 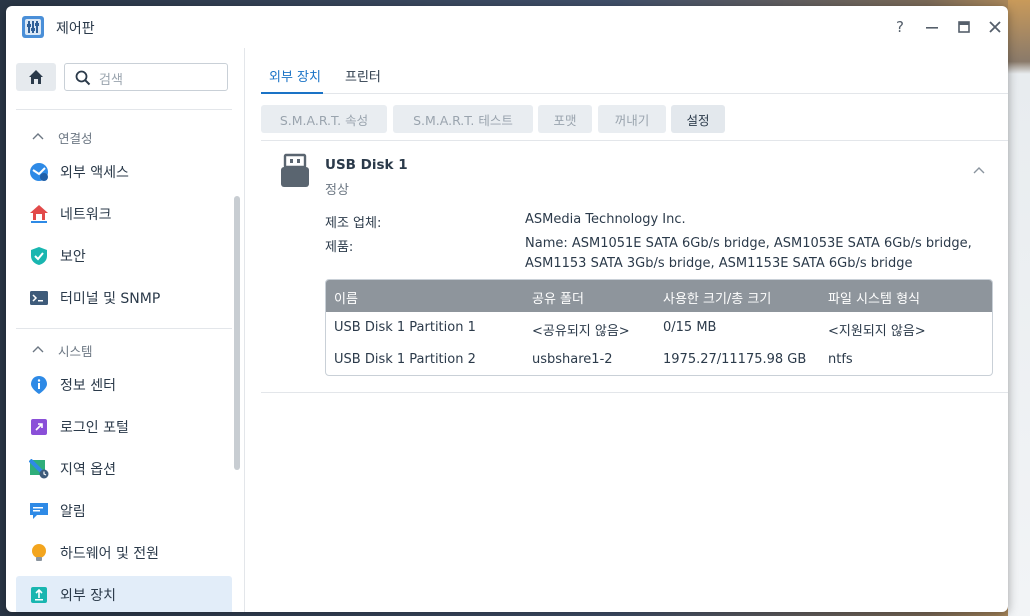 What do you see at coordinates (900, 27) in the screenshot?
I see `help-icon: ?` at bounding box center [900, 27].